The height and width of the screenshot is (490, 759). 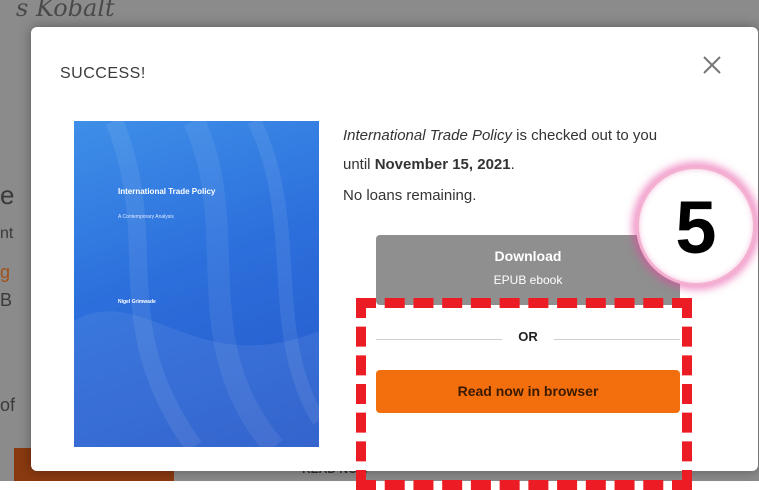 I want to click on message-end: ., so click(x=512, y=164).